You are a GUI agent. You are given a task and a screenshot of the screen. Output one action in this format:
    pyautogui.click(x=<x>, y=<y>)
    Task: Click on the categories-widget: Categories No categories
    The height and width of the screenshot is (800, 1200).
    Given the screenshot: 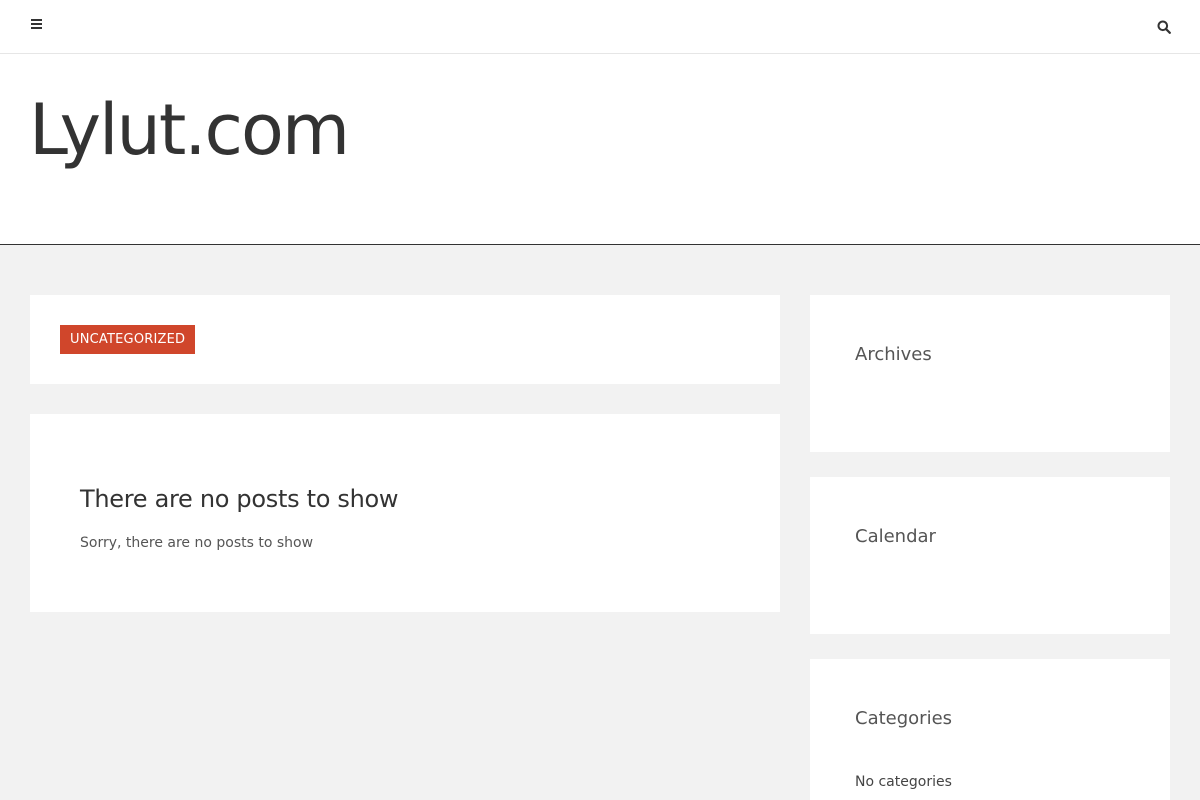 What is the action you would take?
    pyautogui.click(x=990, y=729)
    